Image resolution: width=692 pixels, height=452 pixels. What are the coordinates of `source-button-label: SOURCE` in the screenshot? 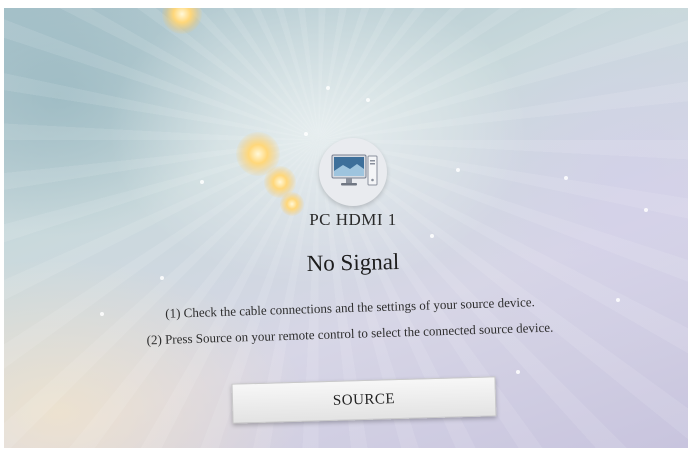 It's located at (364, 399).